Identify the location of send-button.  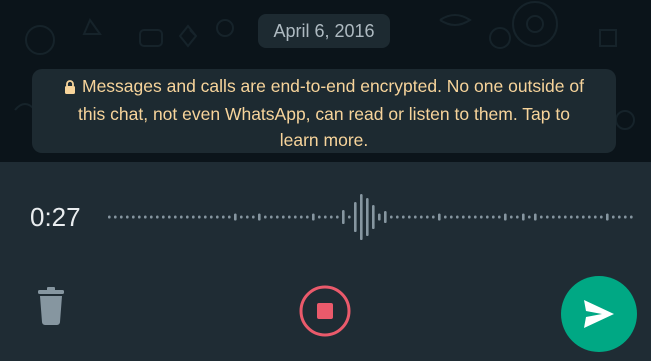
(599, 314).